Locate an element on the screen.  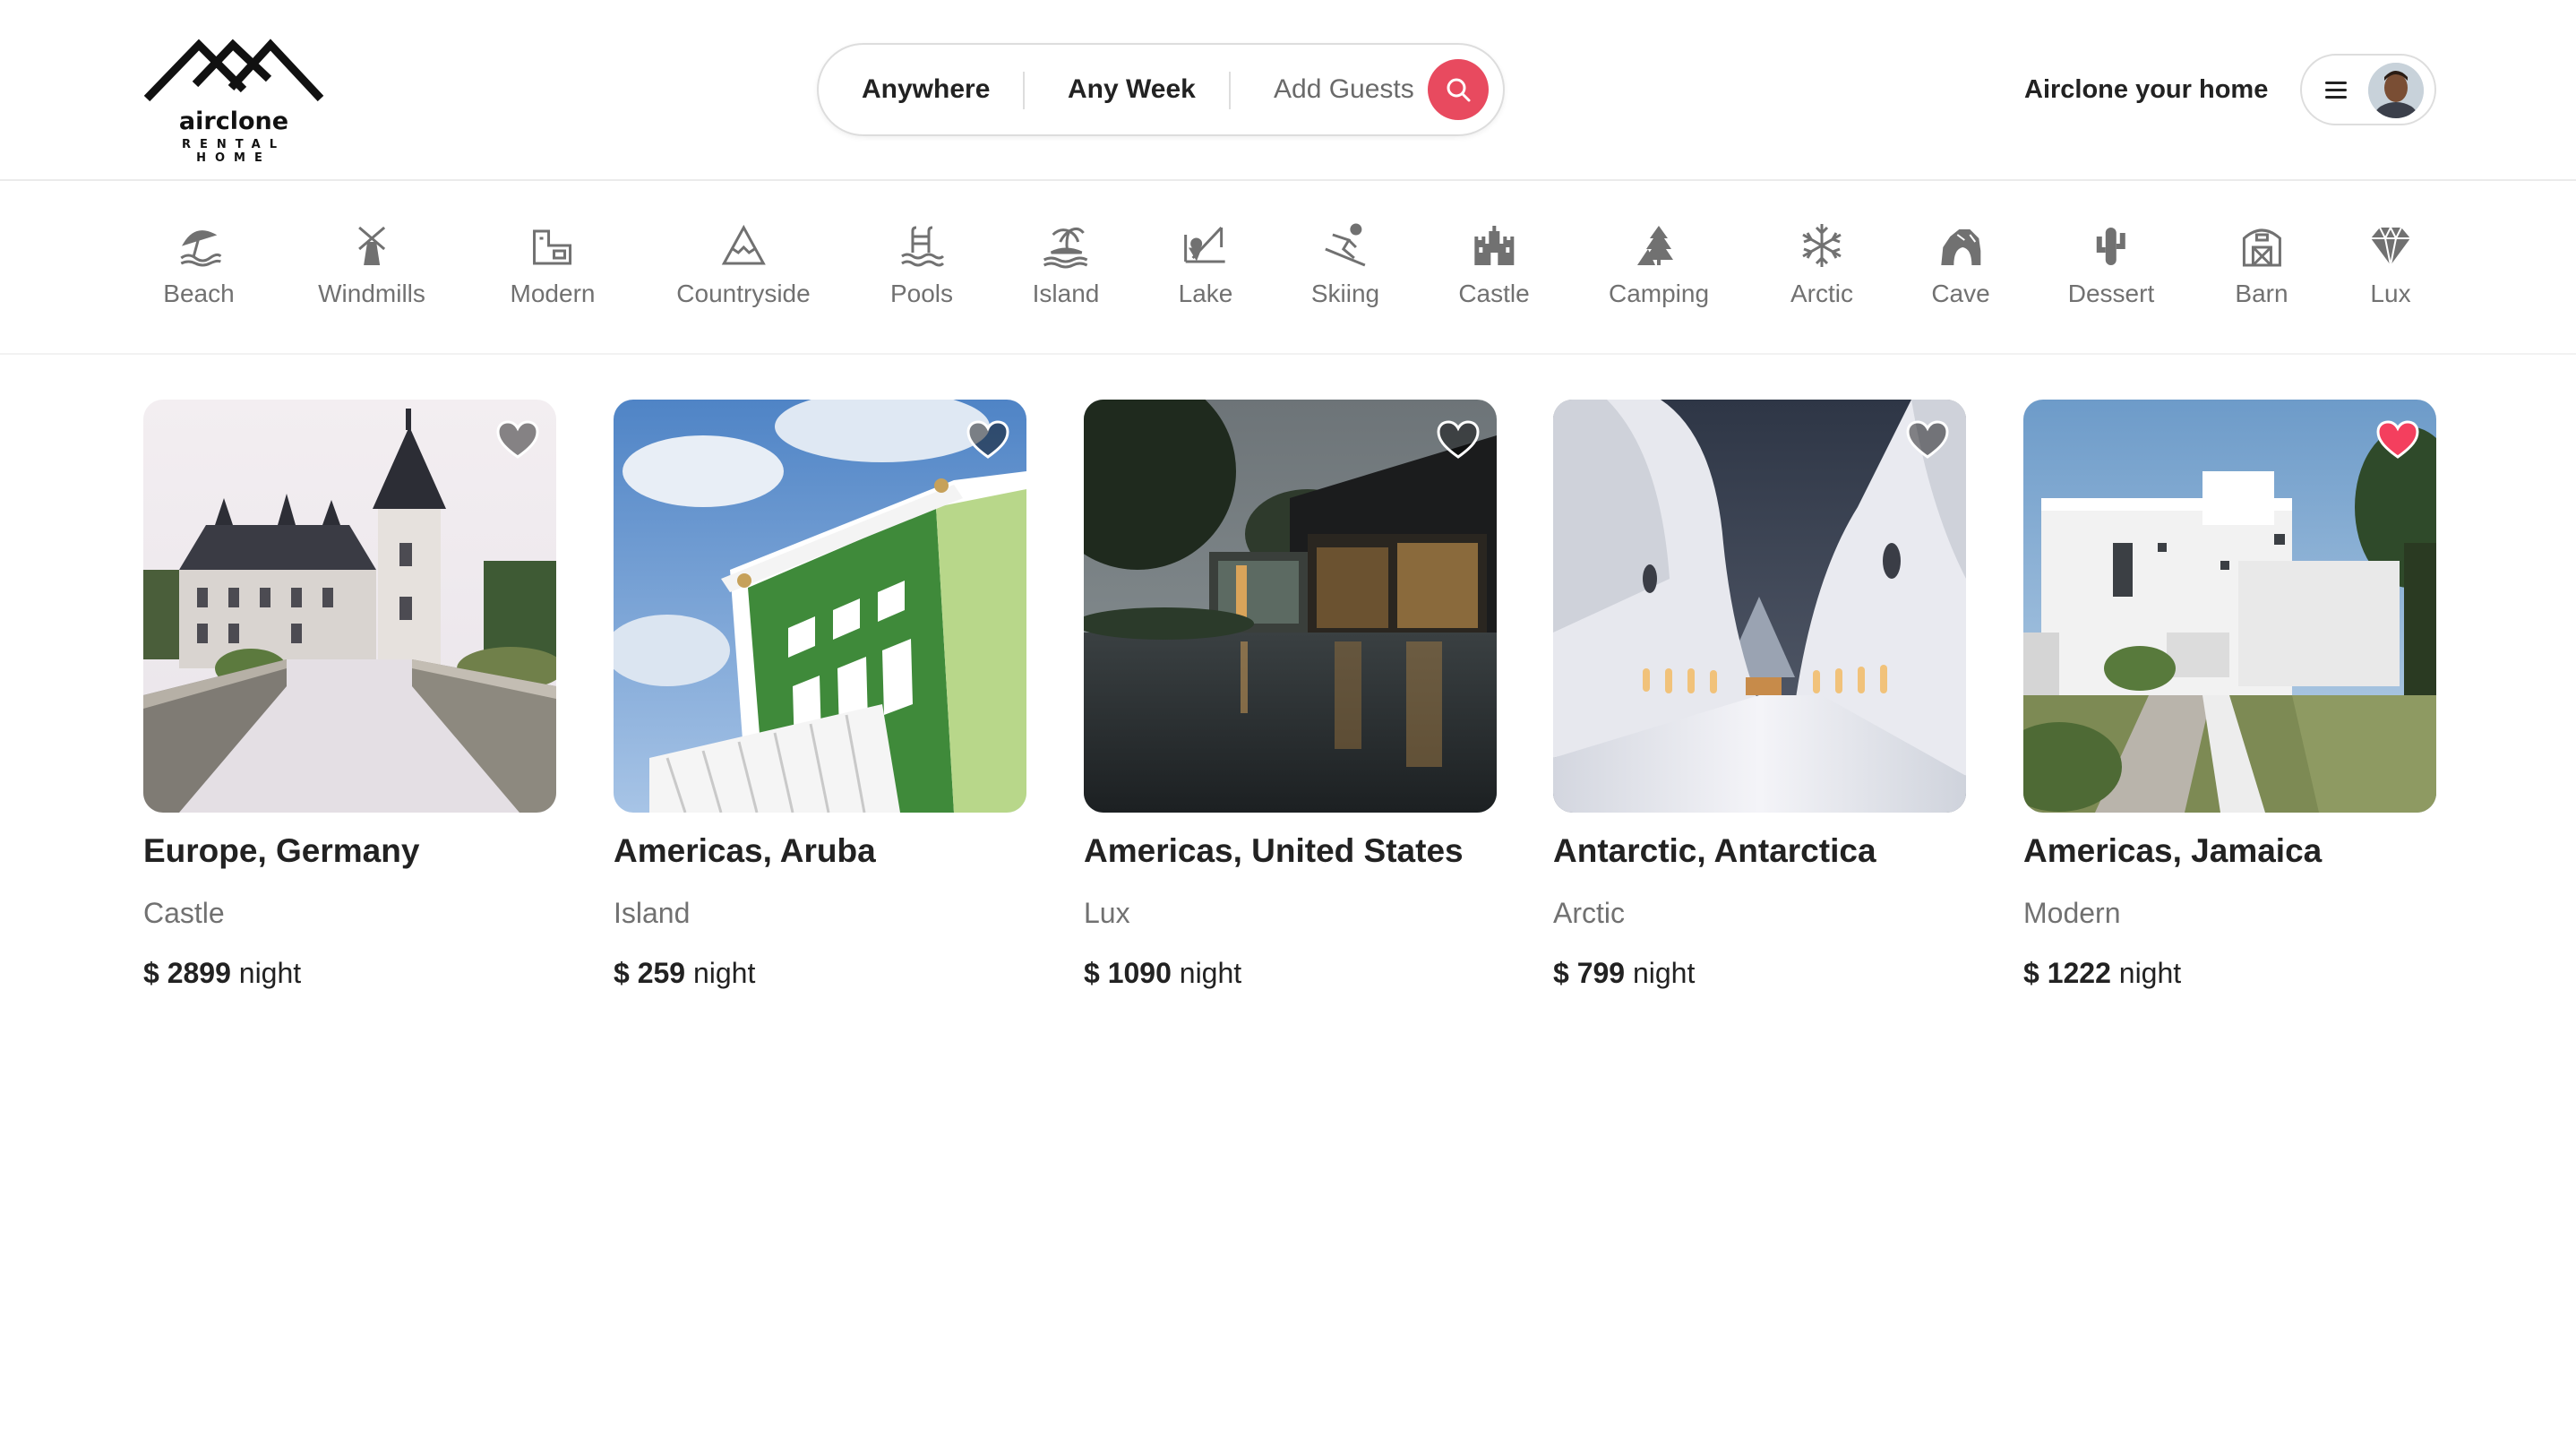
category-label: Lux is located at coordinates (2390, 293).